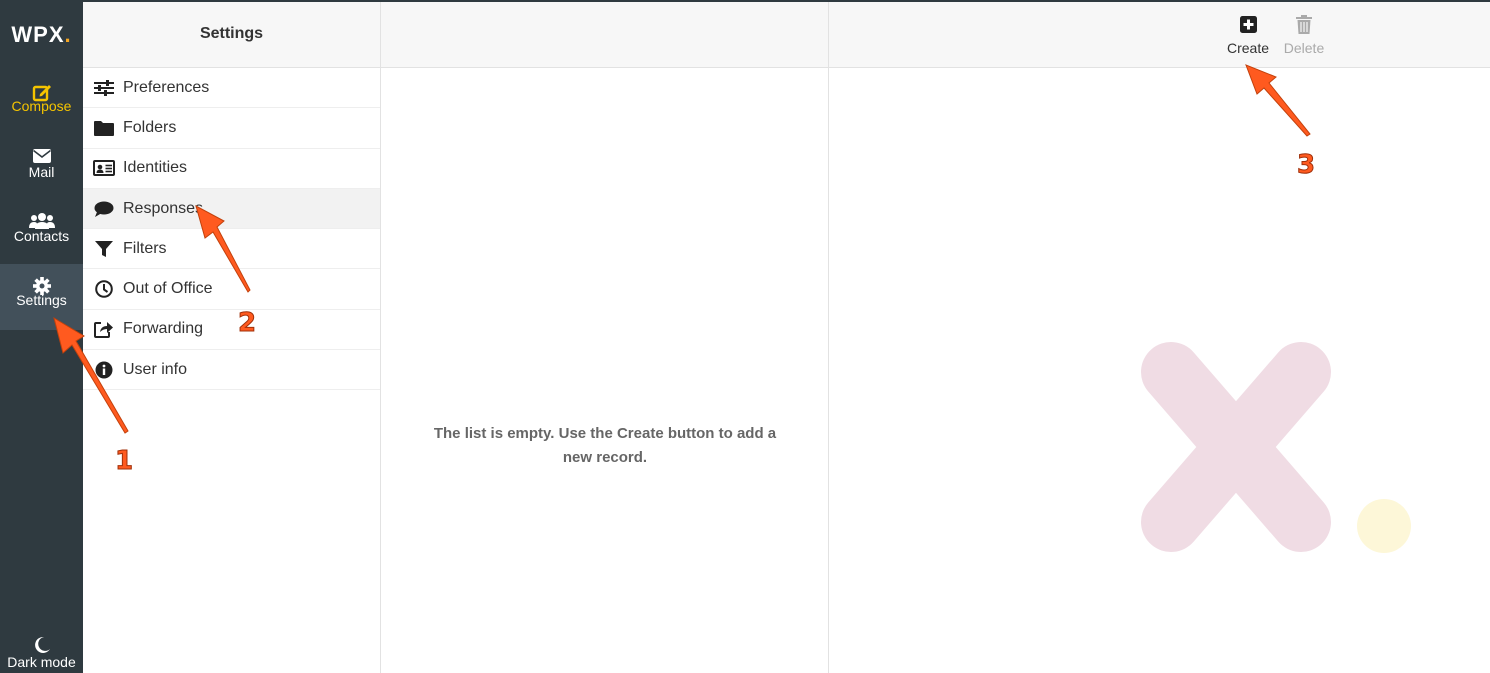 Image resolution: width=1490 pixels, height=673 pixels. Describe the element at coordinates (231, 370) in the screenshot. I see `settings-item-user-info: User info` at that location.